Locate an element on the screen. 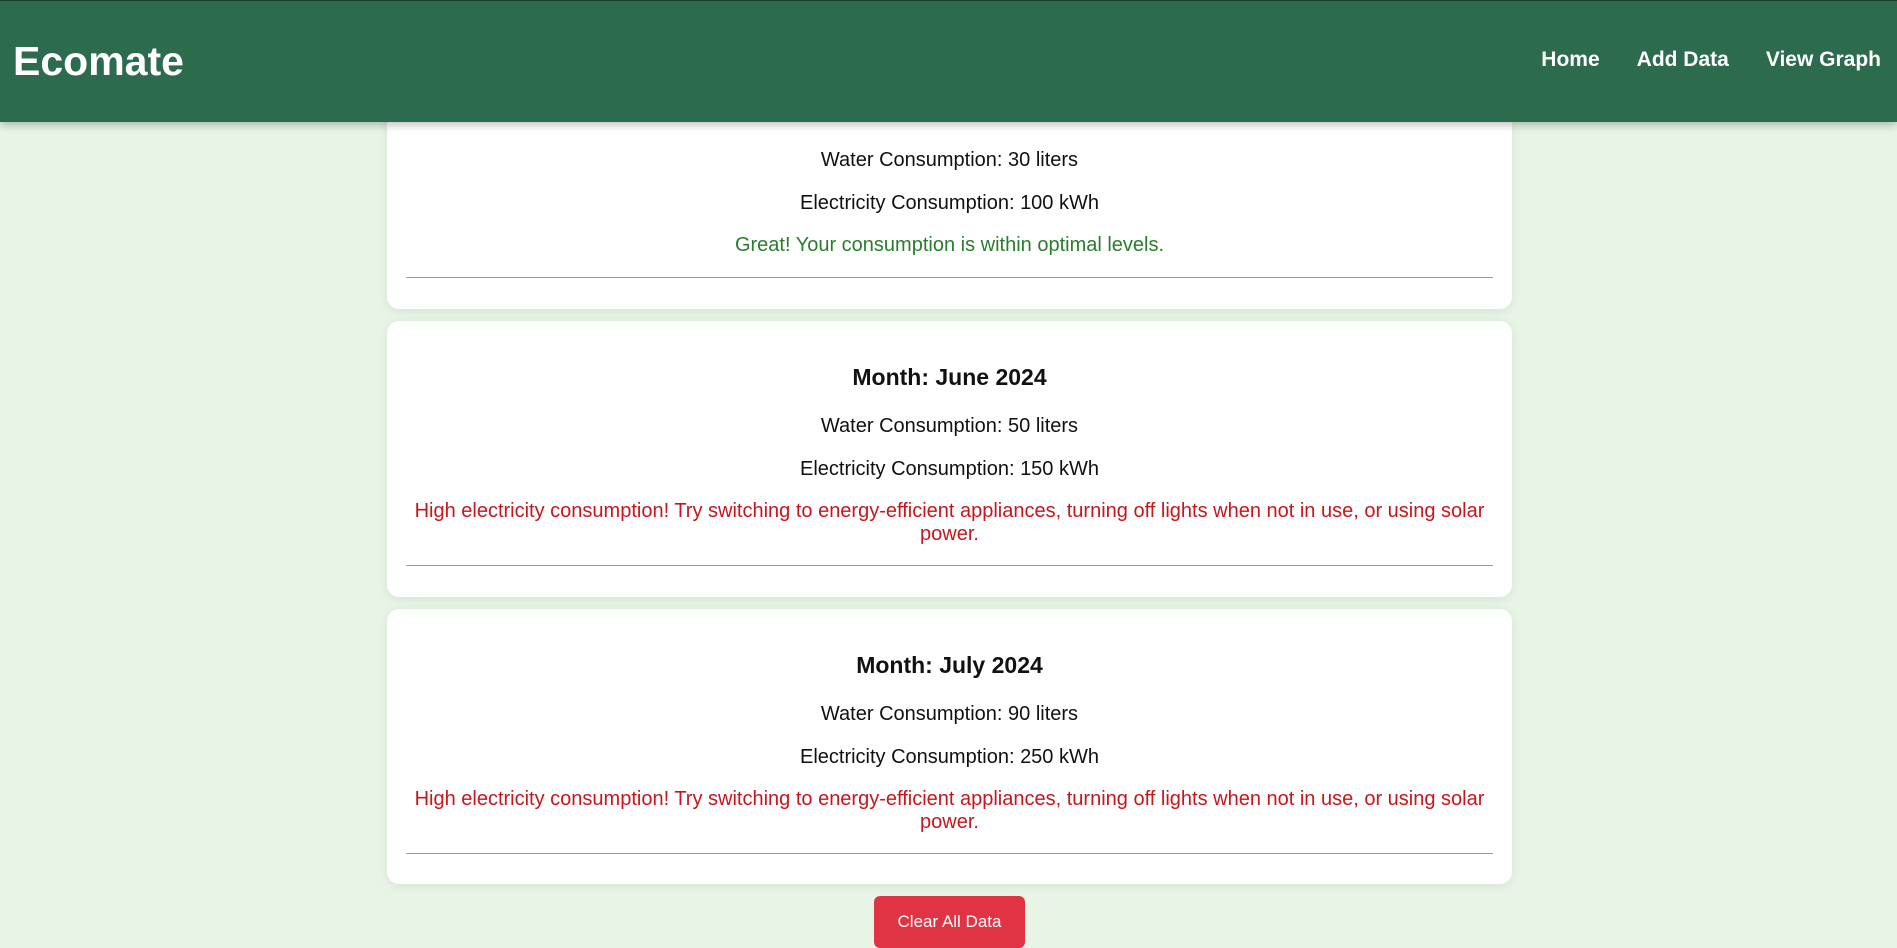  record-water: Water Consumption: 30 liters is located at coordinates (949, 160).